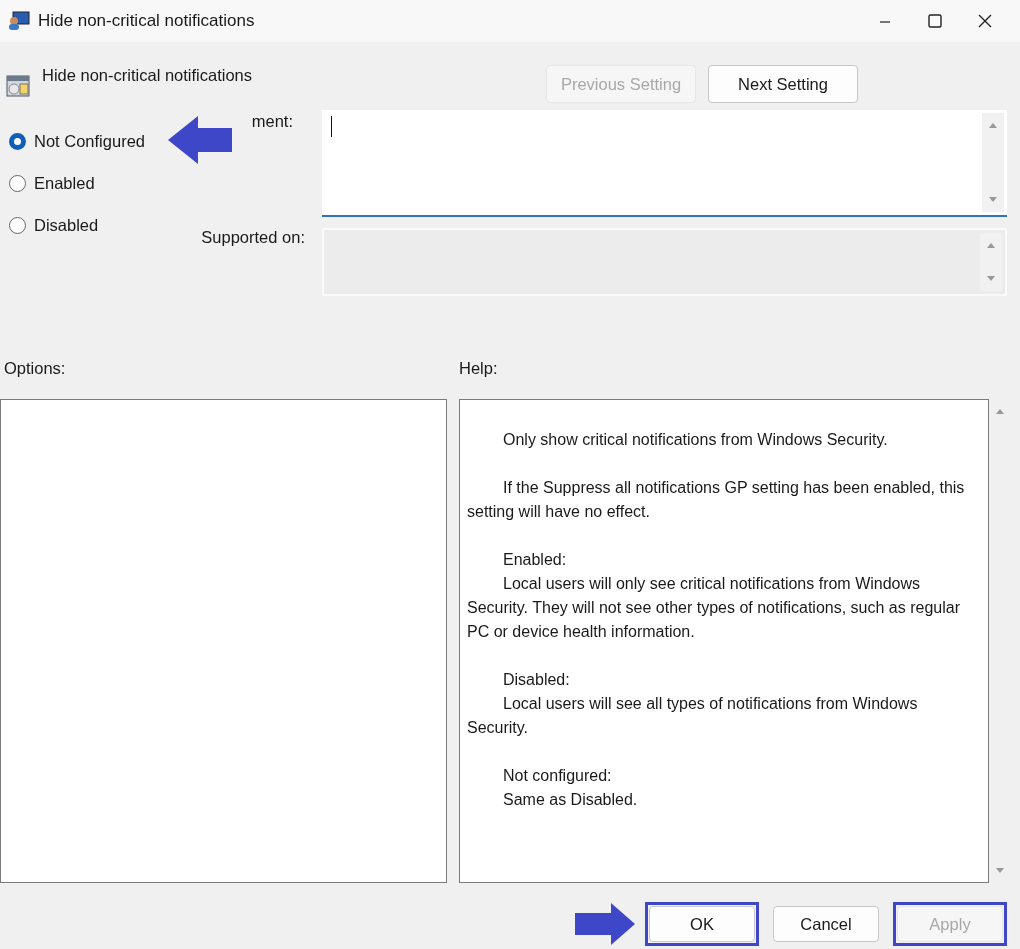  Describe the element at coordinates (18, 86) in the screenshot. I see `policy-icon` at that location.